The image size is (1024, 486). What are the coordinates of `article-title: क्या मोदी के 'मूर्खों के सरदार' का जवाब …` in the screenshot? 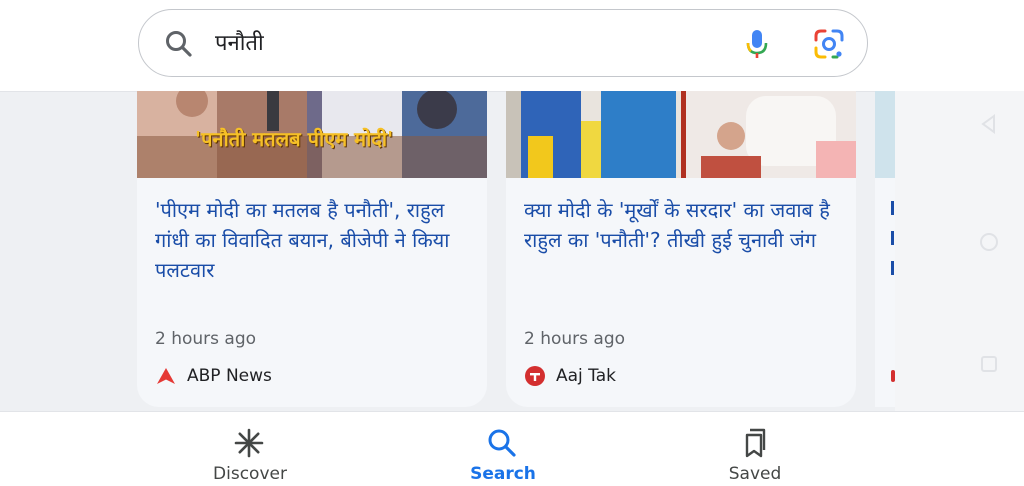 It's located at (683, 225).